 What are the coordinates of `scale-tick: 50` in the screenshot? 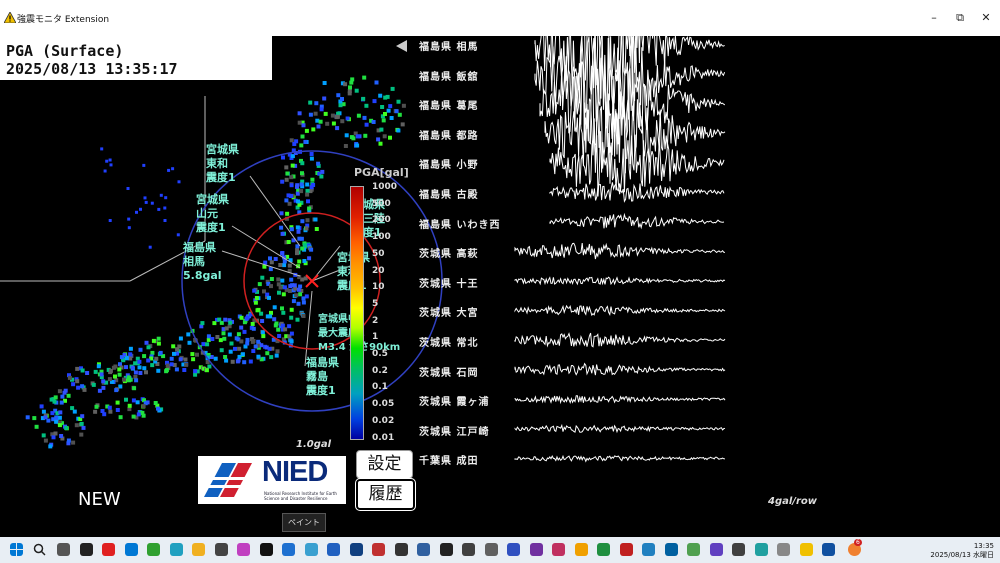 It's located at (378, 253).